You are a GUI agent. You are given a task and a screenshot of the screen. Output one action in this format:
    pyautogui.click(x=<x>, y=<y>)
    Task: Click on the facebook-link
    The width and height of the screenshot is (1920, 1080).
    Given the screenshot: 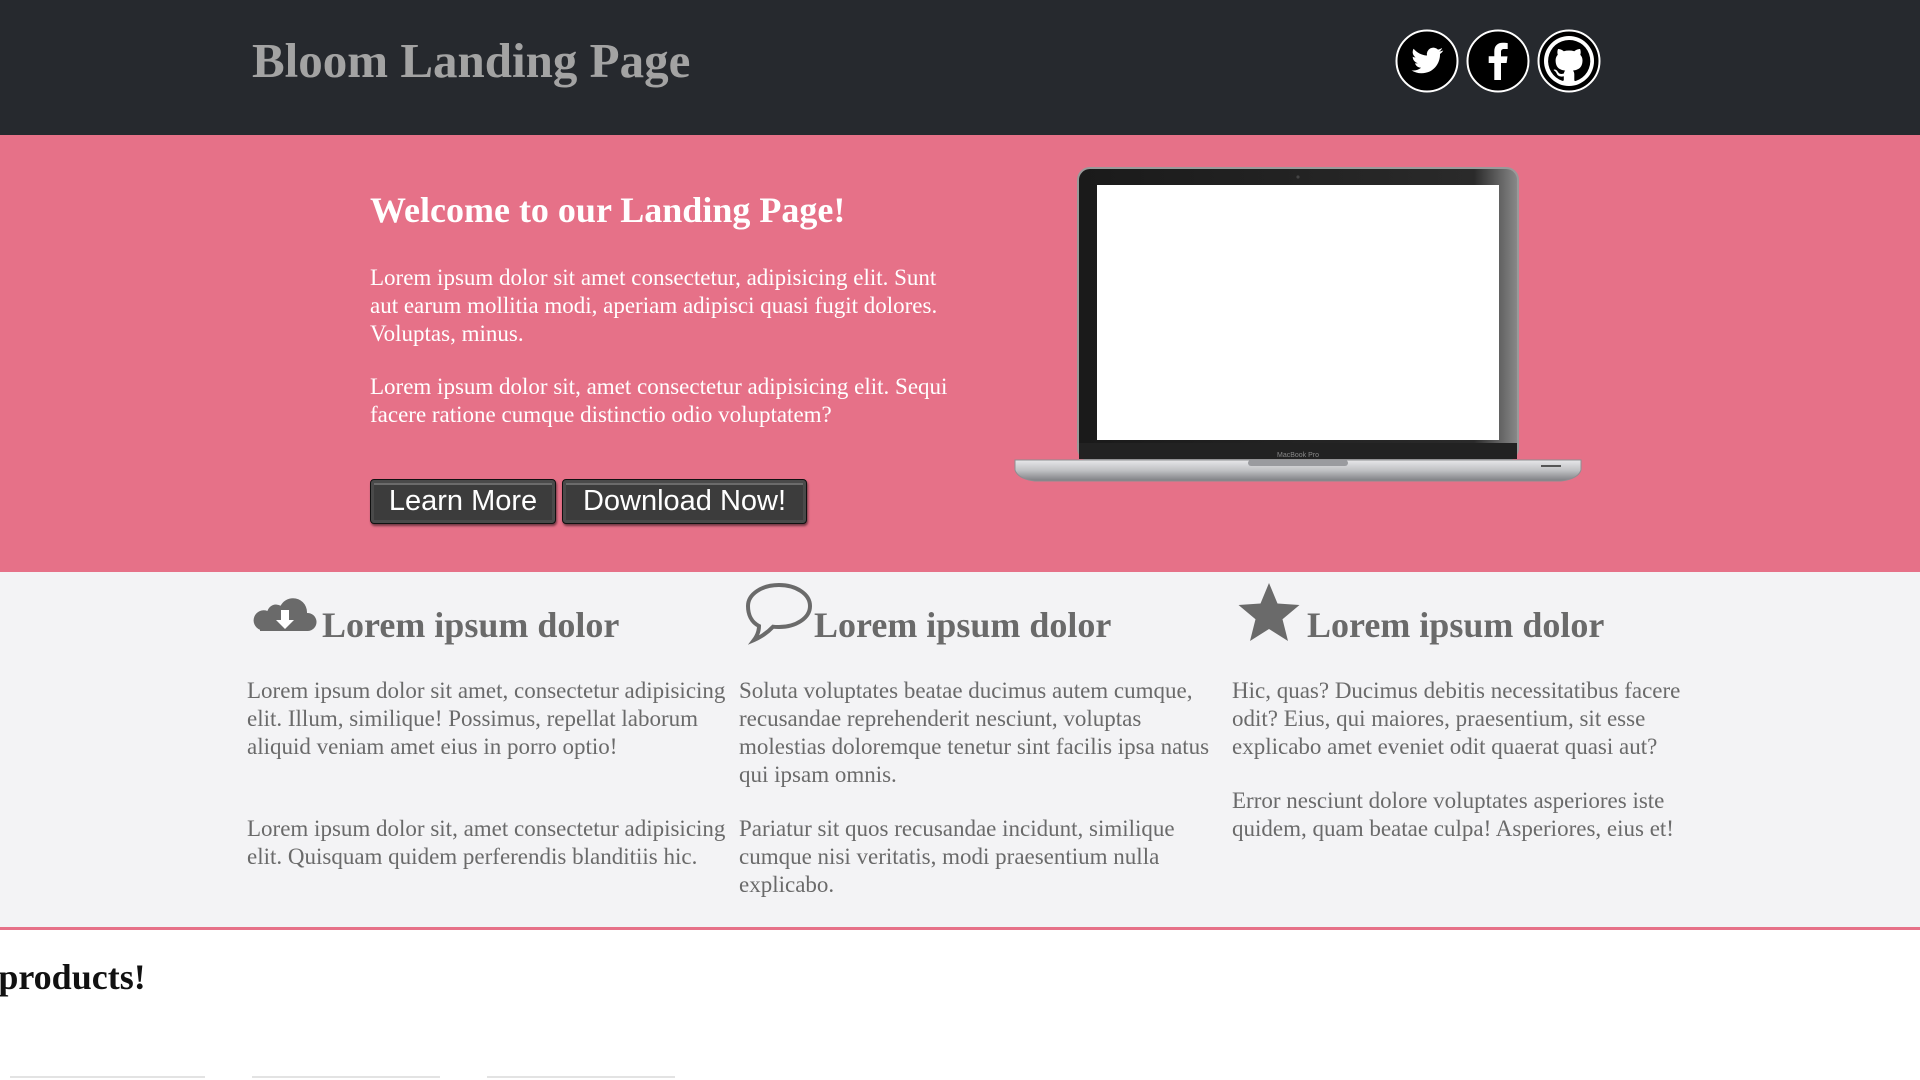 What is the action you would take?
    pyautogui.click(x=1498, y=61)
    